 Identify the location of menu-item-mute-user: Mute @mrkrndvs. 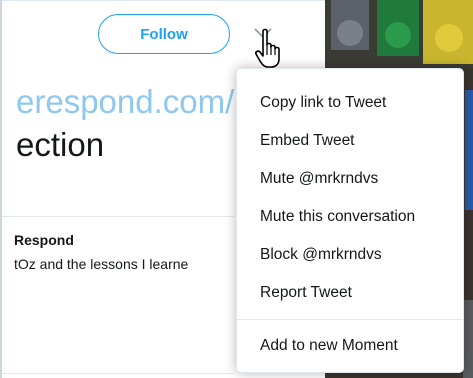
(350, 179).